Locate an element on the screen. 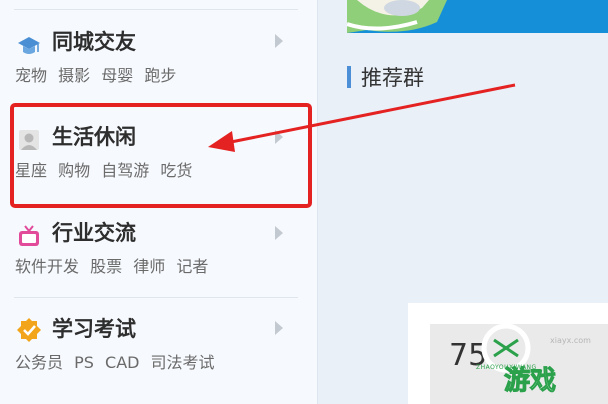 The height and width of the screenshot is (404, 608). category-title: 学习考试 is located at coordinates (94, 329).